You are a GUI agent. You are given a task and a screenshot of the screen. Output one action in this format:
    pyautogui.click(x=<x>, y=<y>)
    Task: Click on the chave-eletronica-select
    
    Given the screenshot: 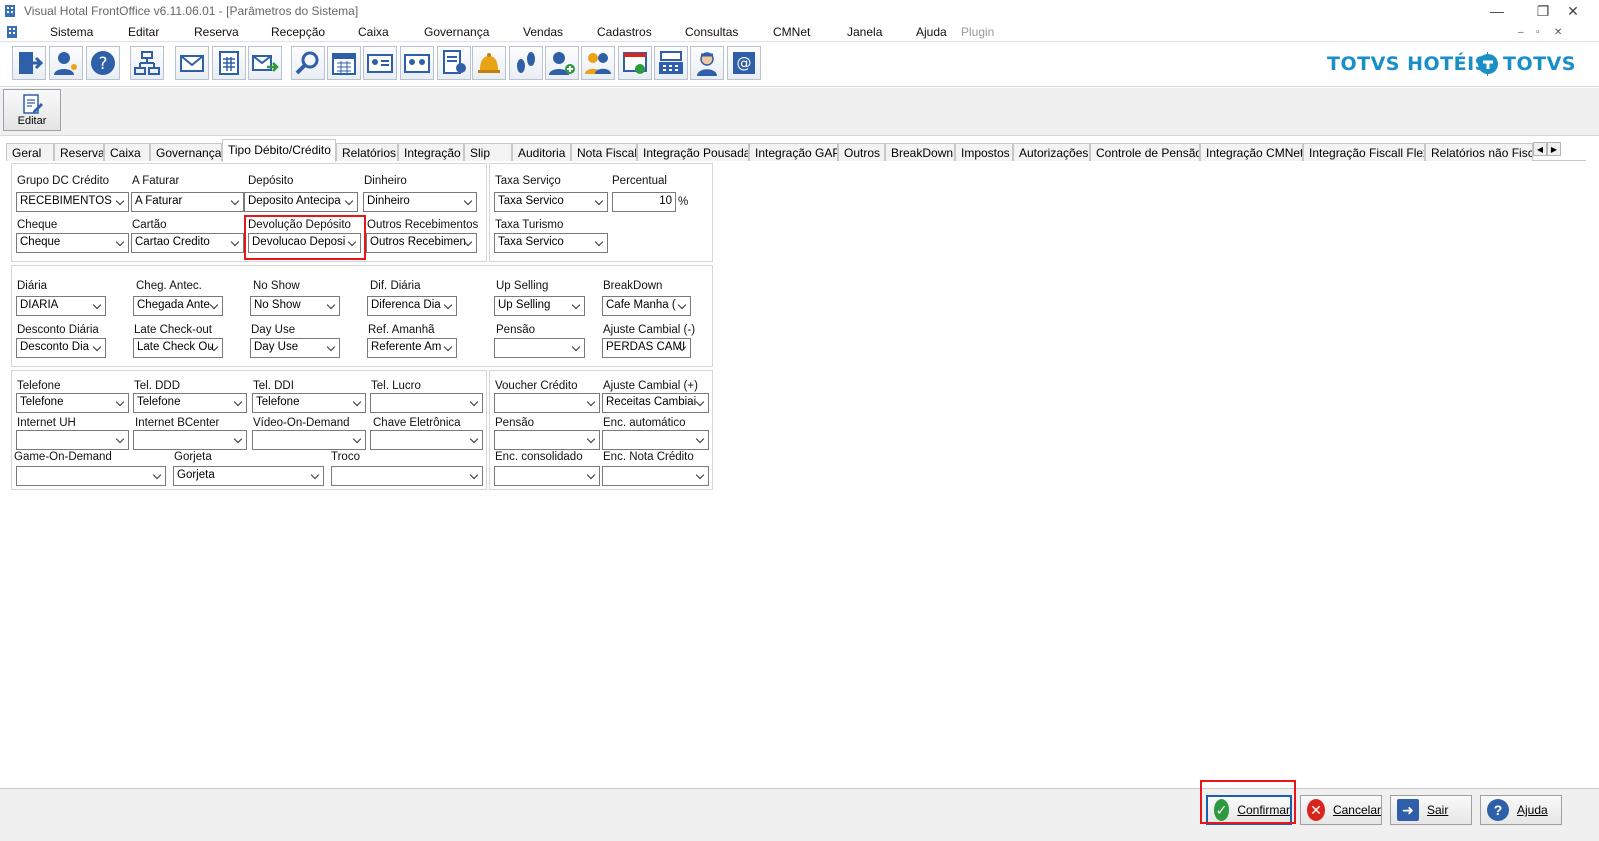 What is the action you would take?
    pyautogui.click(x=426, y=440)
    